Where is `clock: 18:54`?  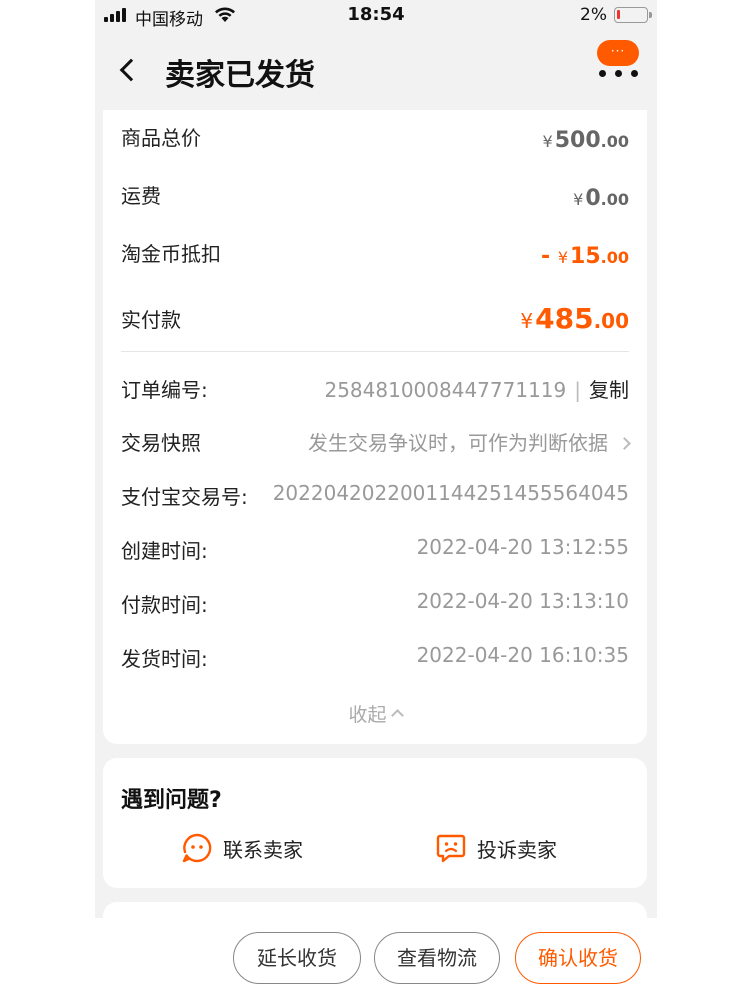 clock: 18:54 is located at coordinates (376, 14).